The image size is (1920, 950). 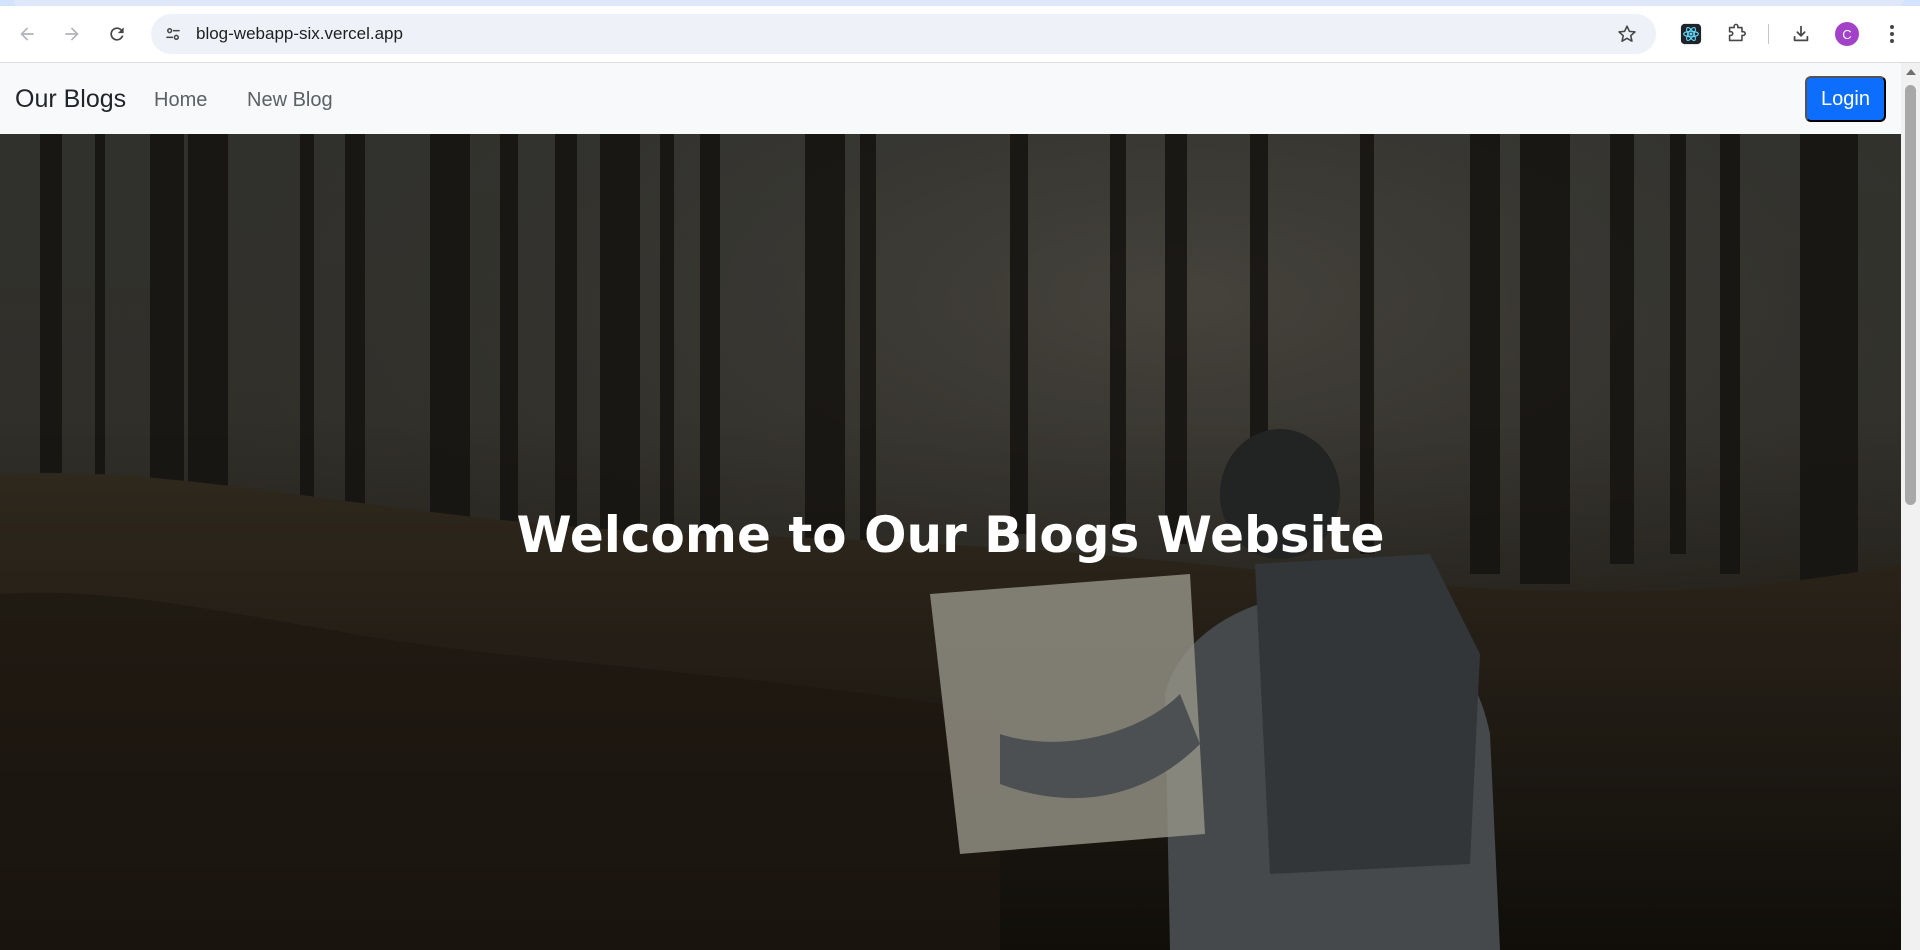 I want to click on tune-icon, so click(x=173, y=33).